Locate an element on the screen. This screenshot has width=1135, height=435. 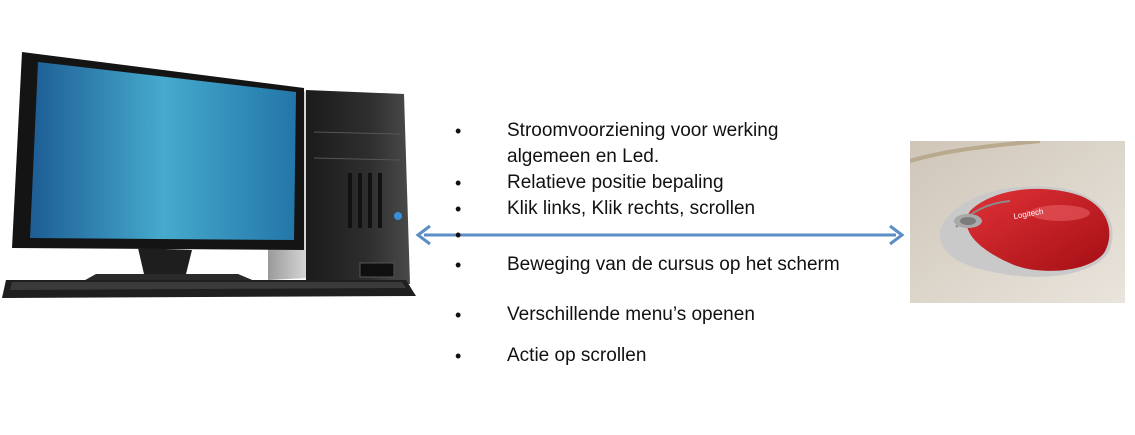
list-item-text: Beweging van de cursus op het scherm is located at coordinates (673, 264).